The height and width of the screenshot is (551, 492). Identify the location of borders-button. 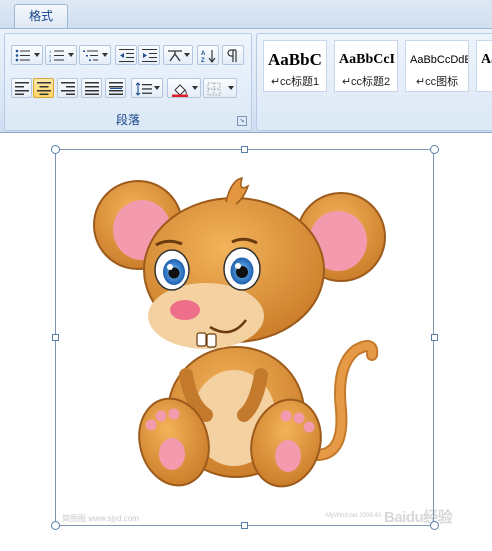
(220, 88).